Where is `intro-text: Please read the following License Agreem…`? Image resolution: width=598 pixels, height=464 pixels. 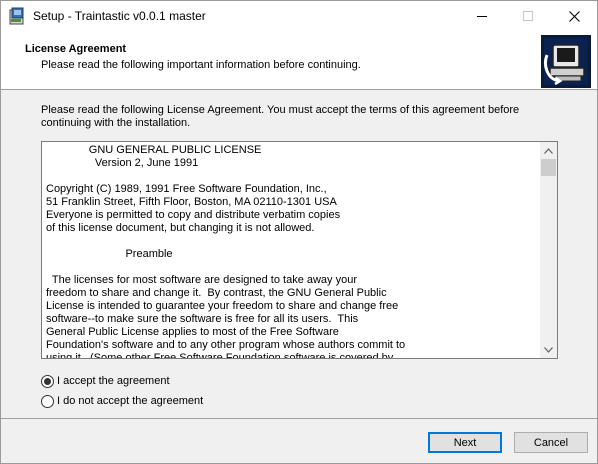 intro-text: Please read the following License Agreem… is located at coordinates (280, 116).